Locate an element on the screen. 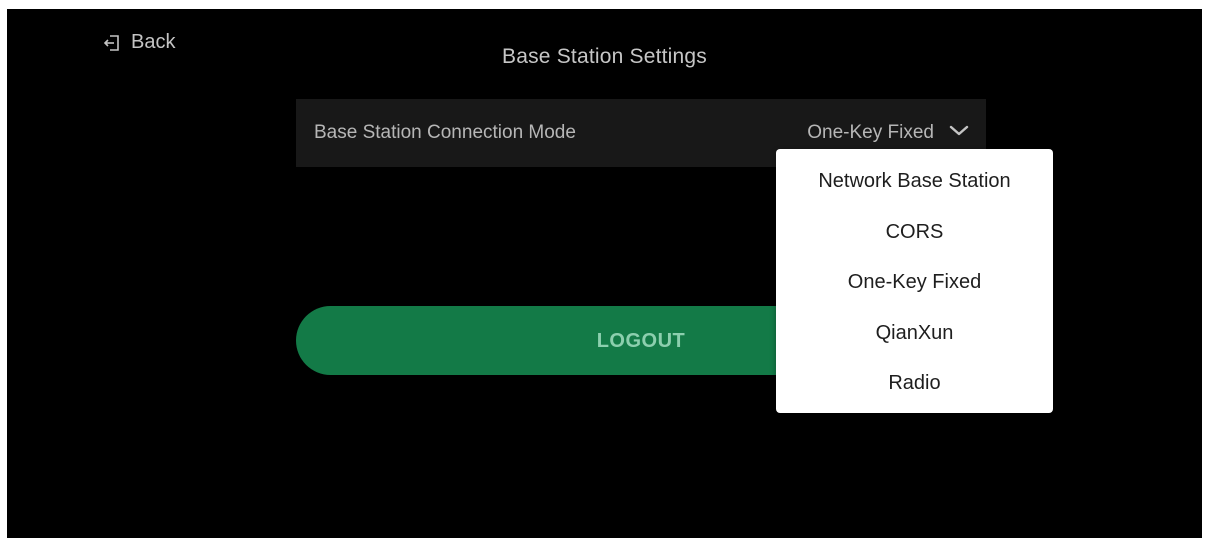  connection-mode-select: One-Key Fixed is located at coordinates (888, 133).